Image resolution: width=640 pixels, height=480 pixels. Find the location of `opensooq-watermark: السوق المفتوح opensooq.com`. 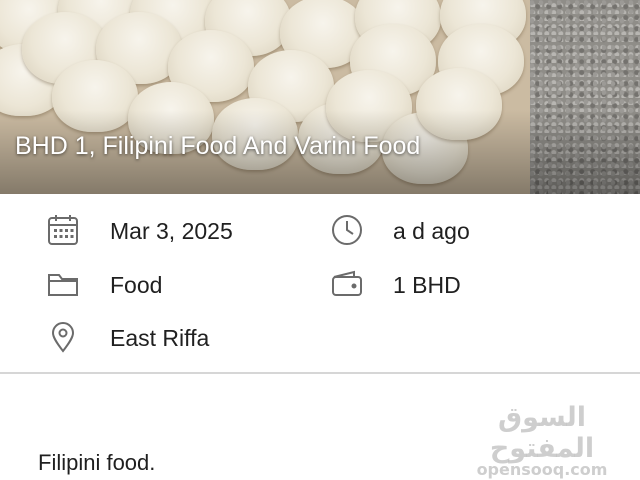

opensooq-watermark: السوق المفتوح opensooq.com is located at coordinates (542, 440).